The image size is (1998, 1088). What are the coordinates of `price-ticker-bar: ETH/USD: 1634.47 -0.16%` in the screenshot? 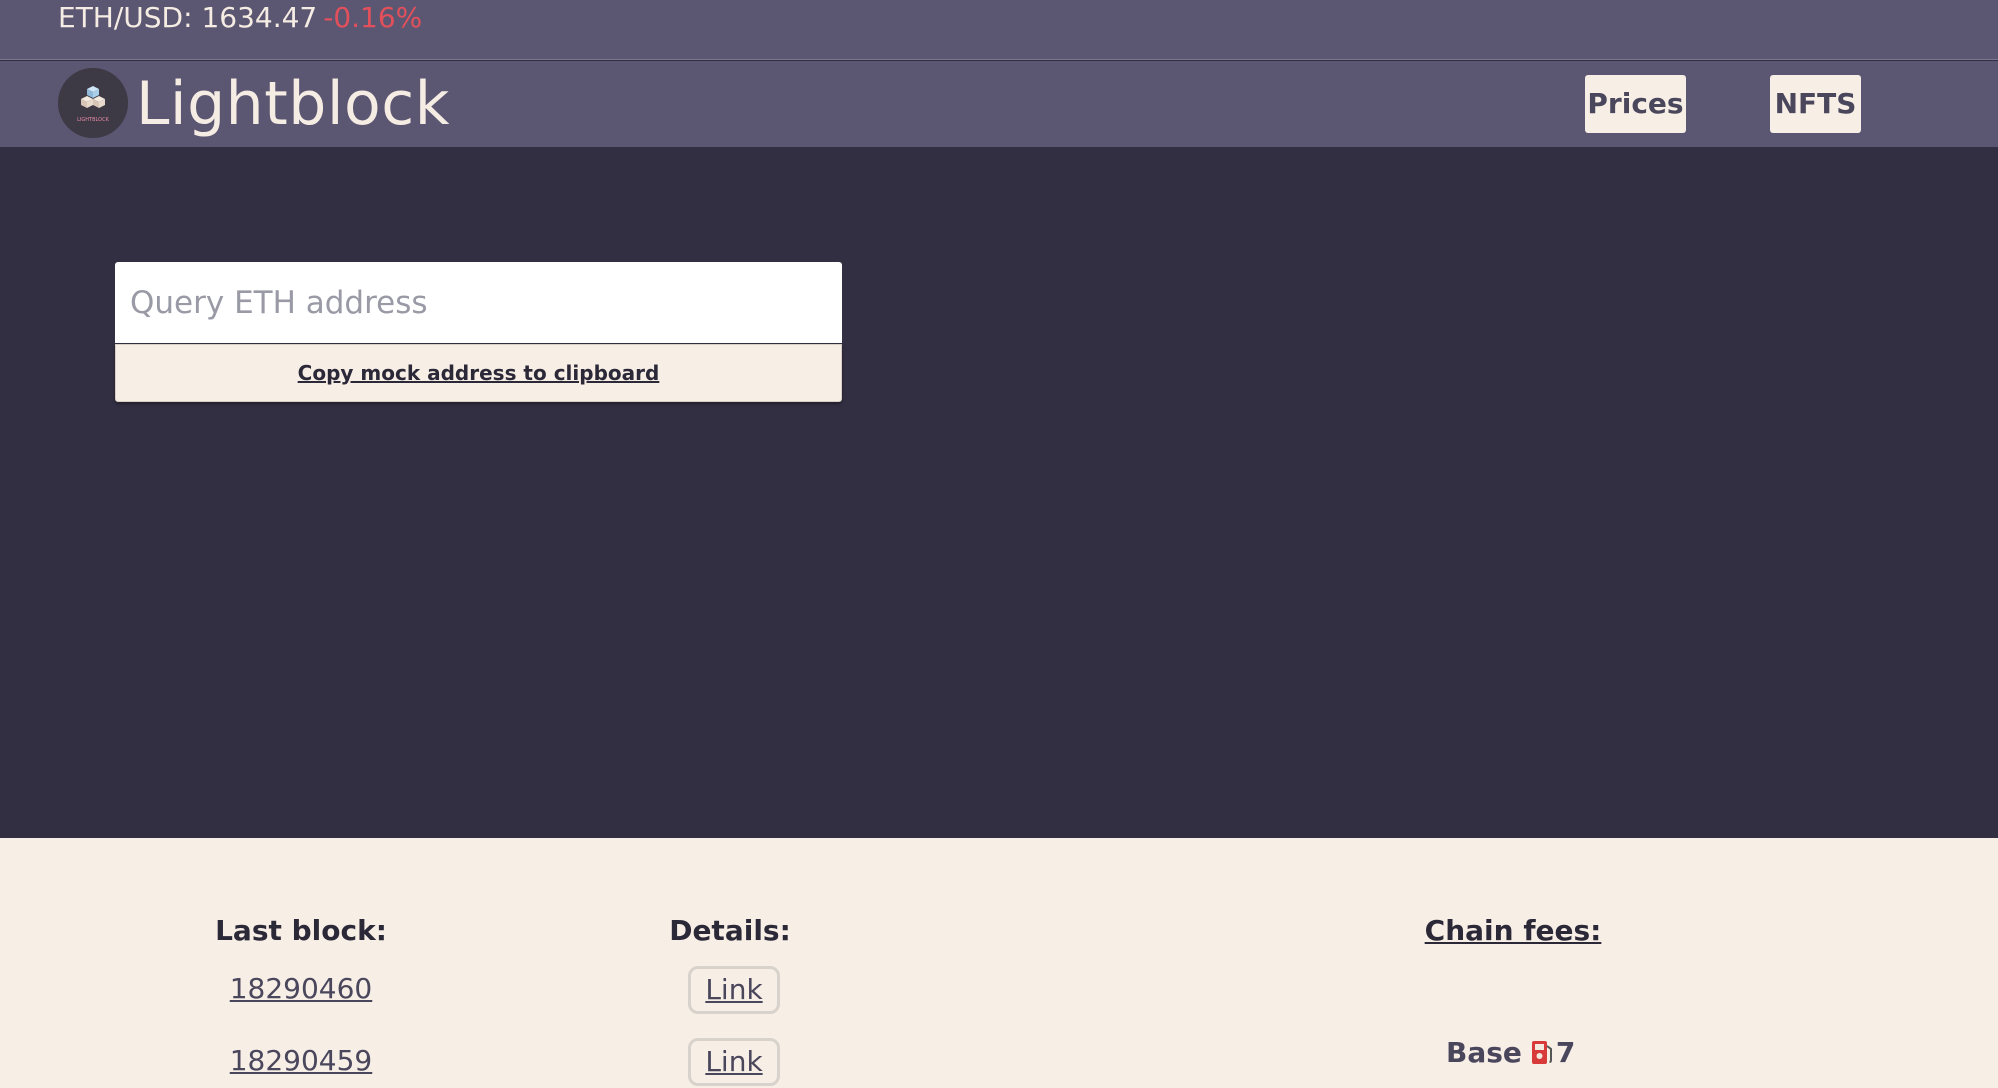 It's located at (999, 30).